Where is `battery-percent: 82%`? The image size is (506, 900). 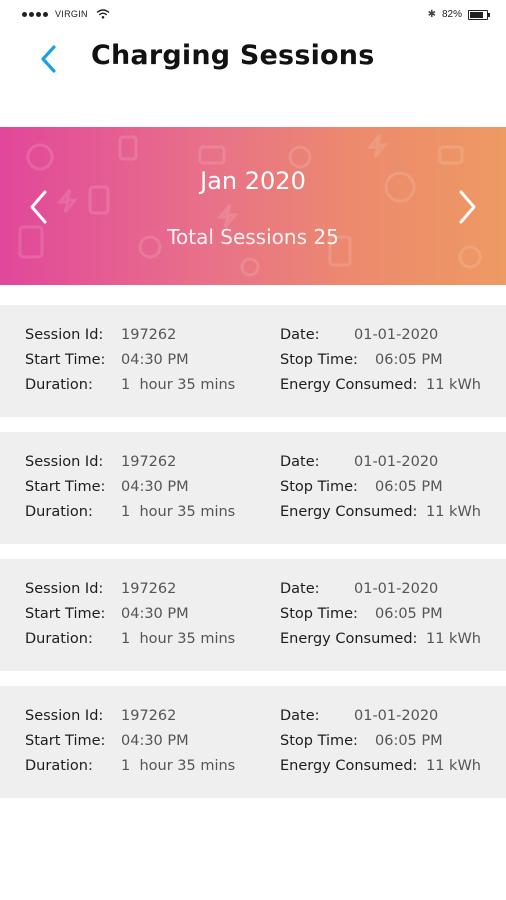
battery-percent: 82% is located at coordinates (451, 14).